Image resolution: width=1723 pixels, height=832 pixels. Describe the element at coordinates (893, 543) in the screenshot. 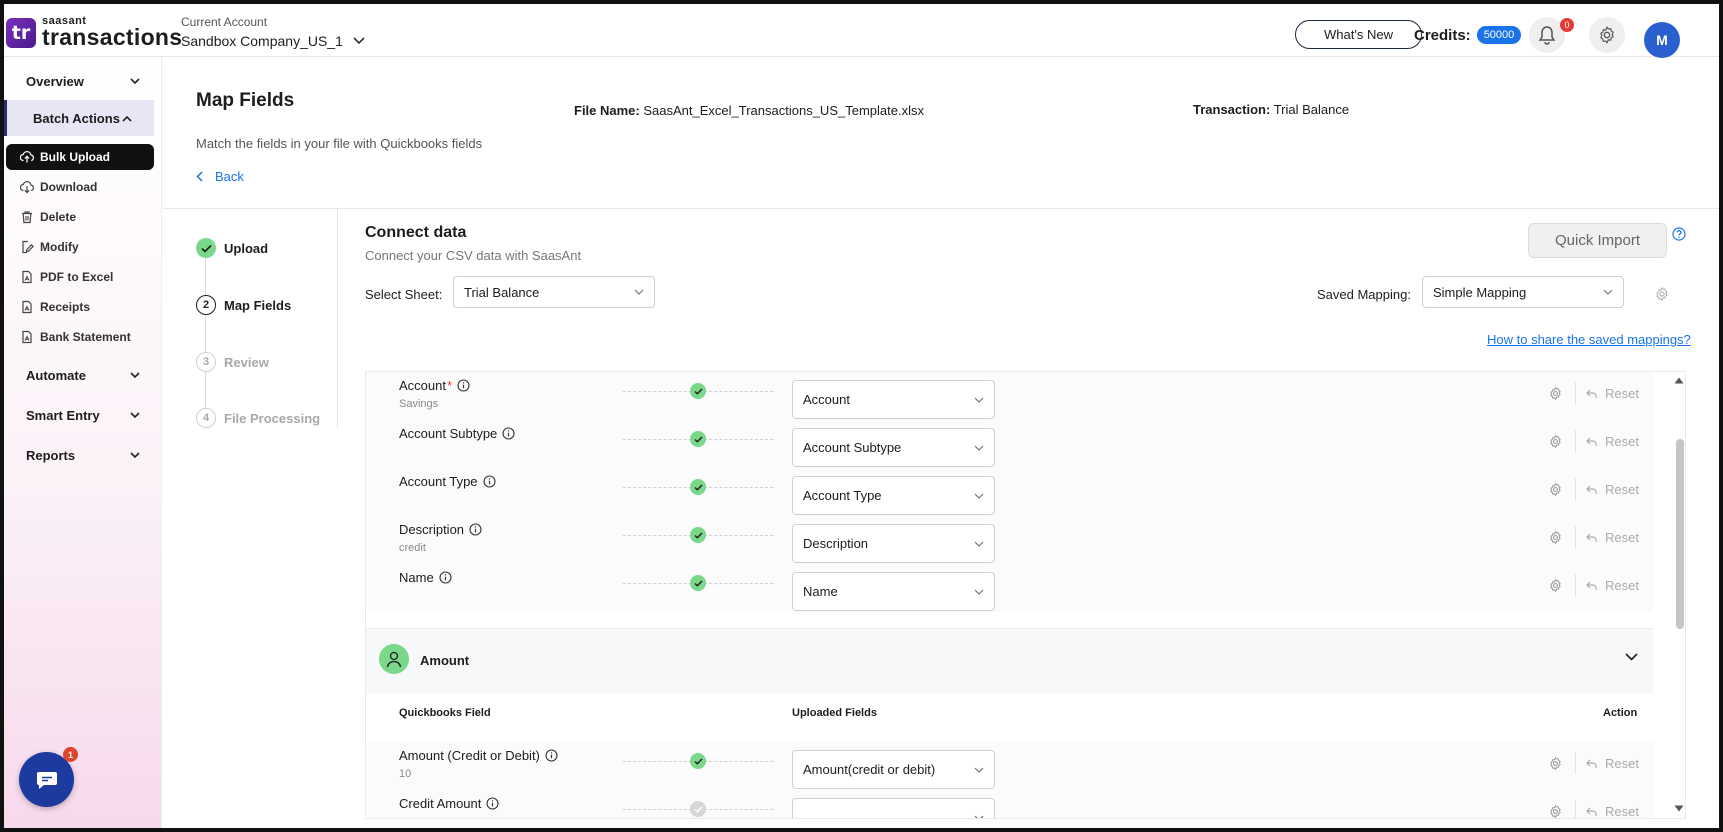

I see `mapped-field-dropdown: Description` at that location.